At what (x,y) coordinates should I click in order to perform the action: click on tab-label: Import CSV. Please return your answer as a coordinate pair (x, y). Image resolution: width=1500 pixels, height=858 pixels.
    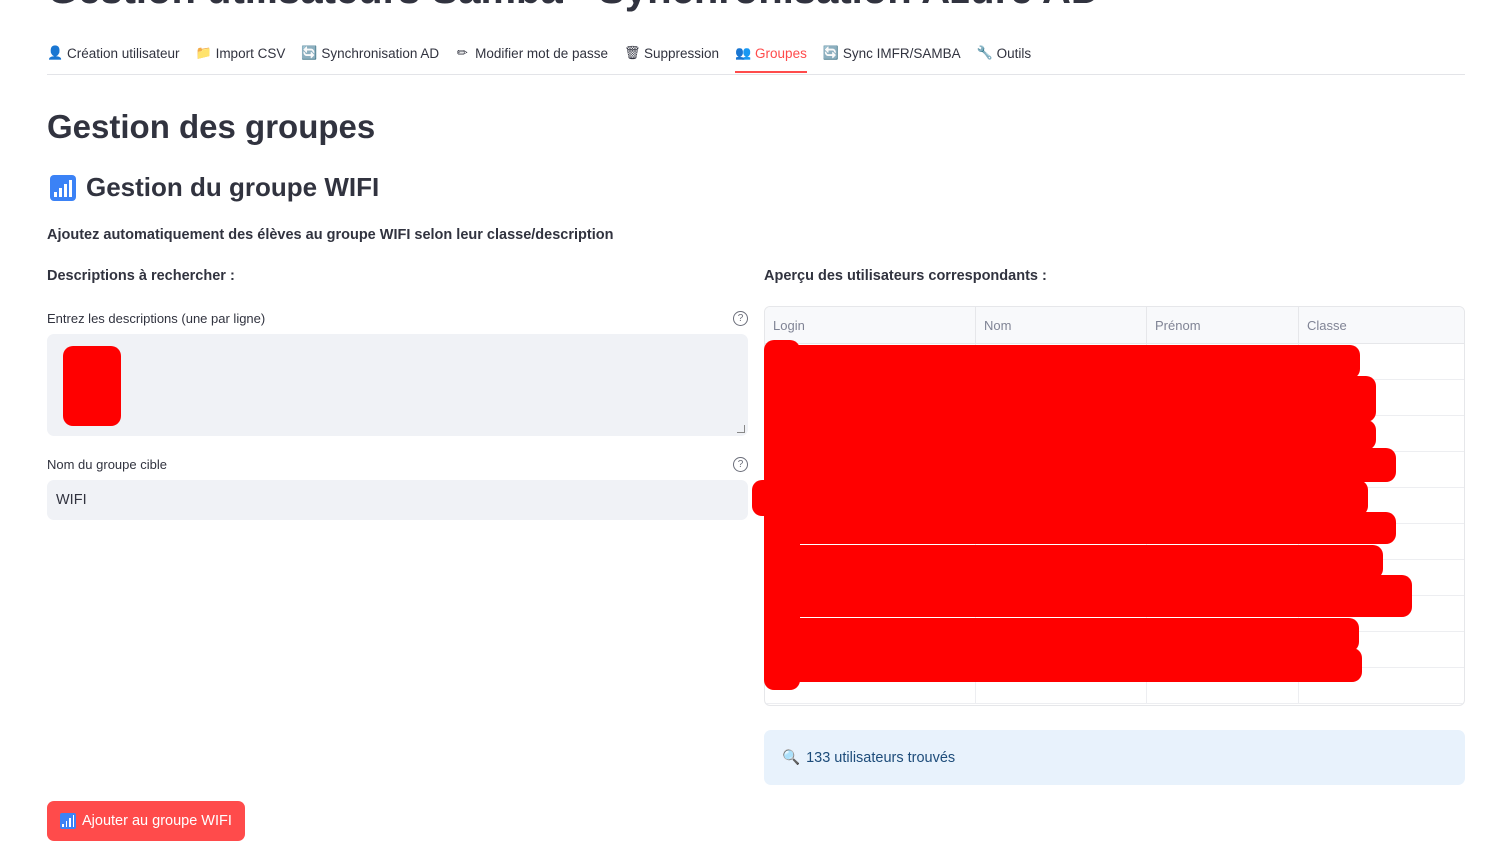
    Looking at the image, I should click on (250, 53).